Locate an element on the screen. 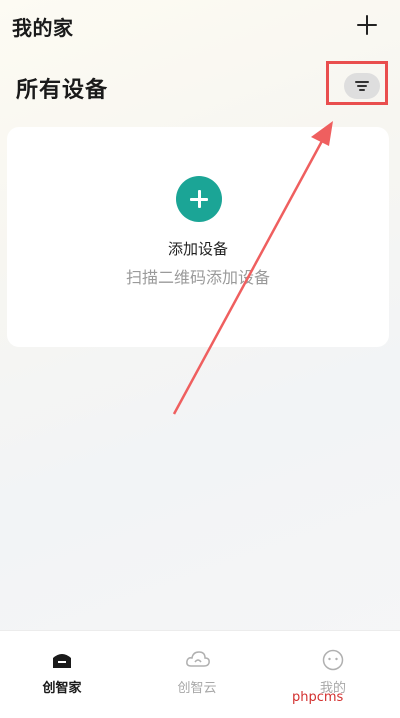 The height and width of the screenshot is (718, 400). top-header: 我的家 is located at coordinates (200, 29).